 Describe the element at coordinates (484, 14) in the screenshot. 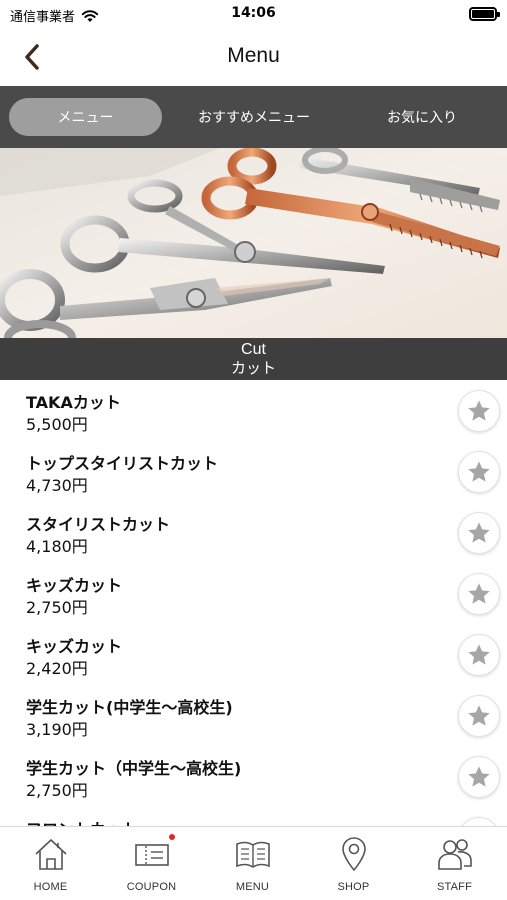

I see `battery-icon` at that location.